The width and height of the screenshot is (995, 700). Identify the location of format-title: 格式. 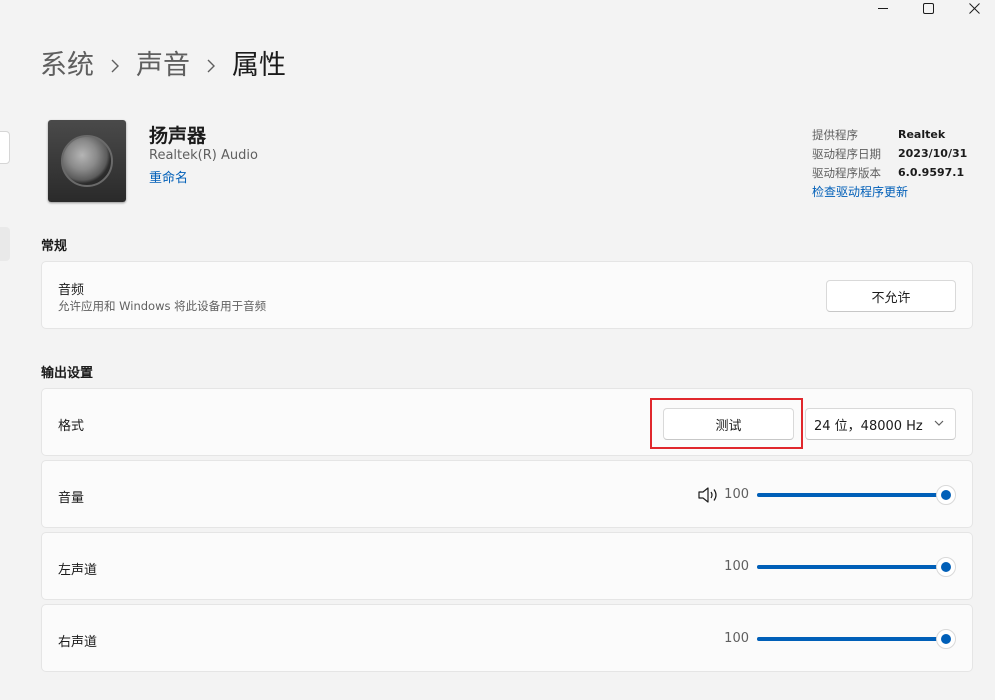
(71, 426).